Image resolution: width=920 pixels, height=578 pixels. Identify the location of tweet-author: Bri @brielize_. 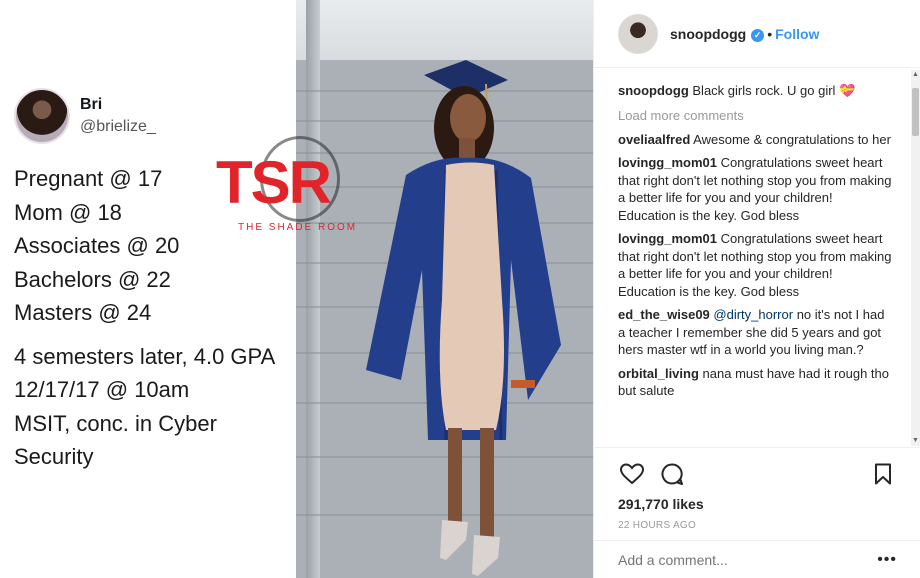
(118, 116).